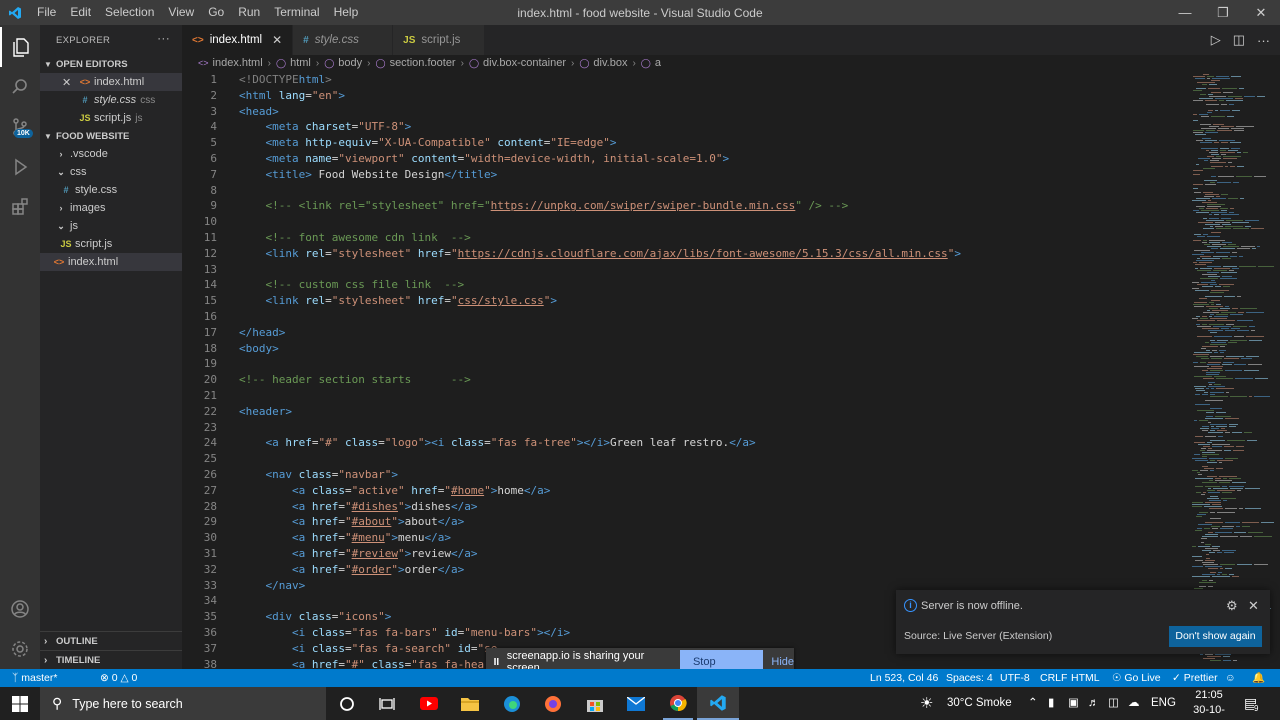 Image resolution: width=1280 pixels, height=720 pixels. I want to click on account-icon, so click(20, 609).